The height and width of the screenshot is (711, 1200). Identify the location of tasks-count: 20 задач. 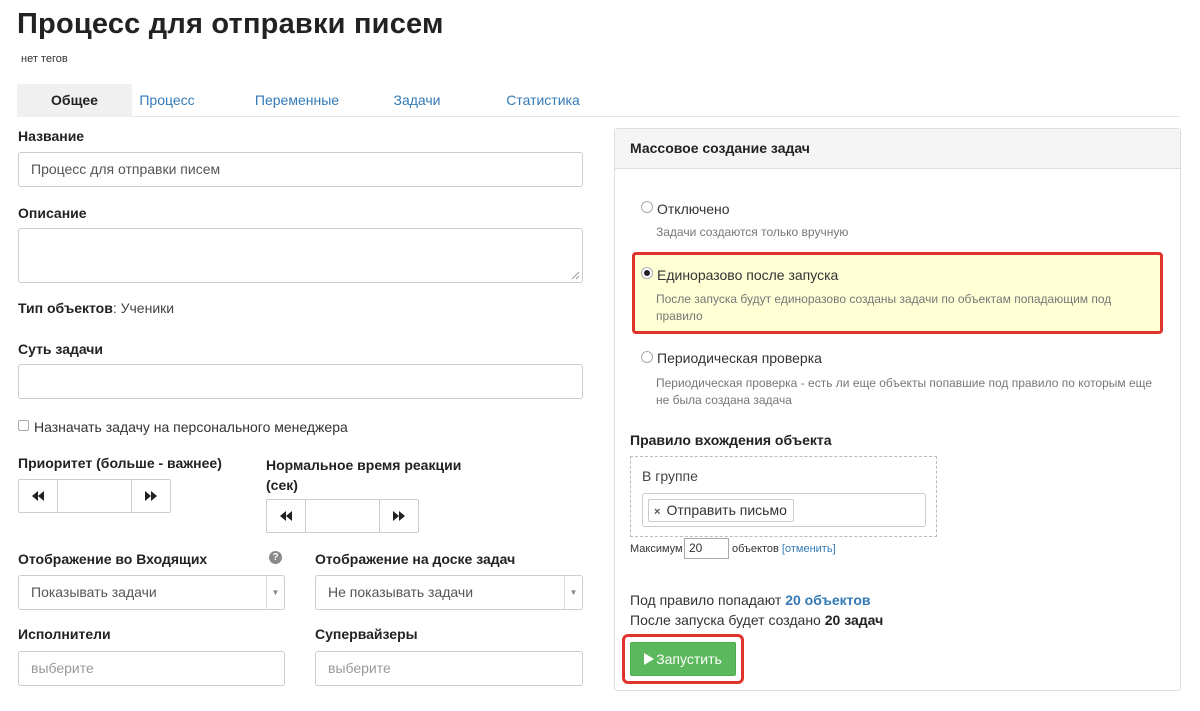
(854, 620).